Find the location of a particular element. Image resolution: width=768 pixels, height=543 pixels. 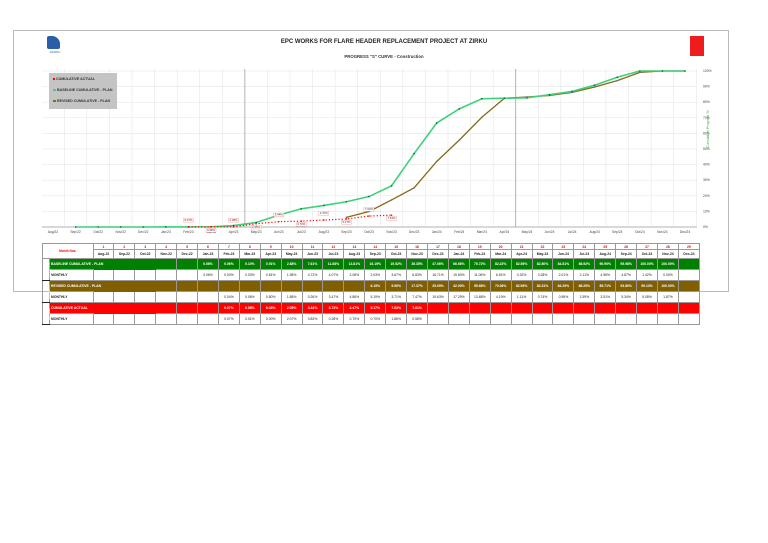

legend-item-baseline: BASELINE CUMULATIVE - PLAN is located at coordinates (82, 90).